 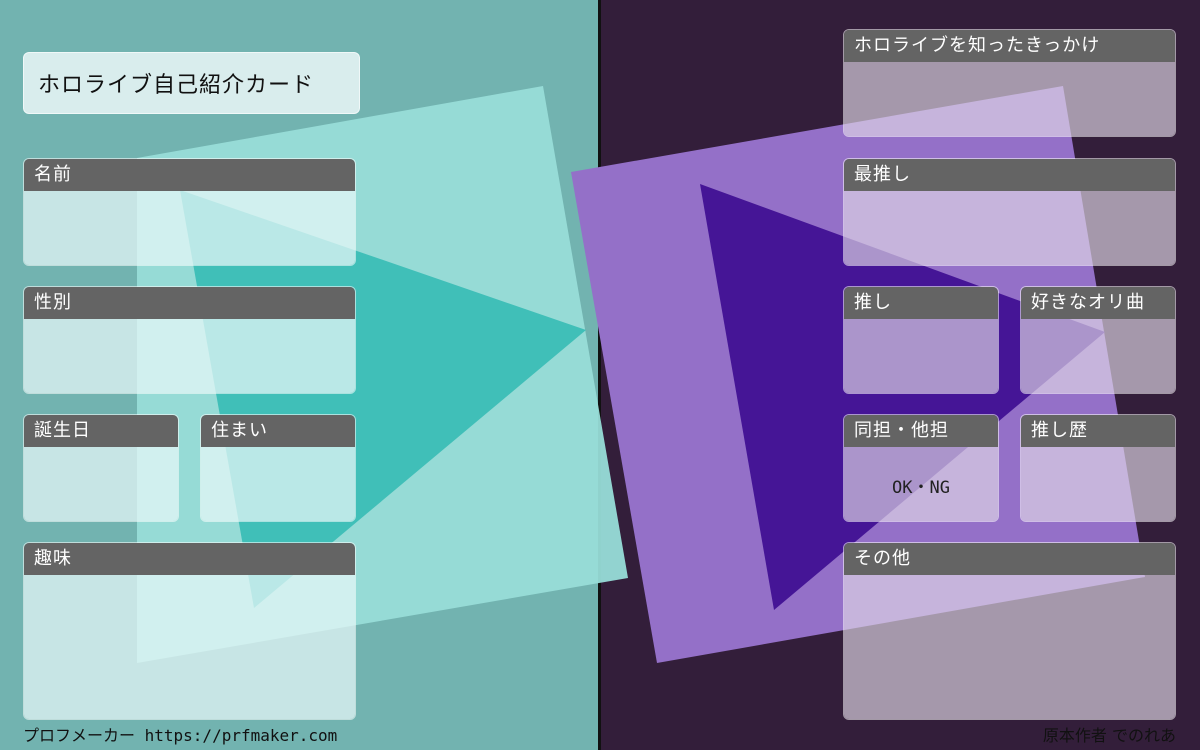 I want to click on how-found-field: ホロライブを知ったきっかけ, so click(x=1009, y=83).